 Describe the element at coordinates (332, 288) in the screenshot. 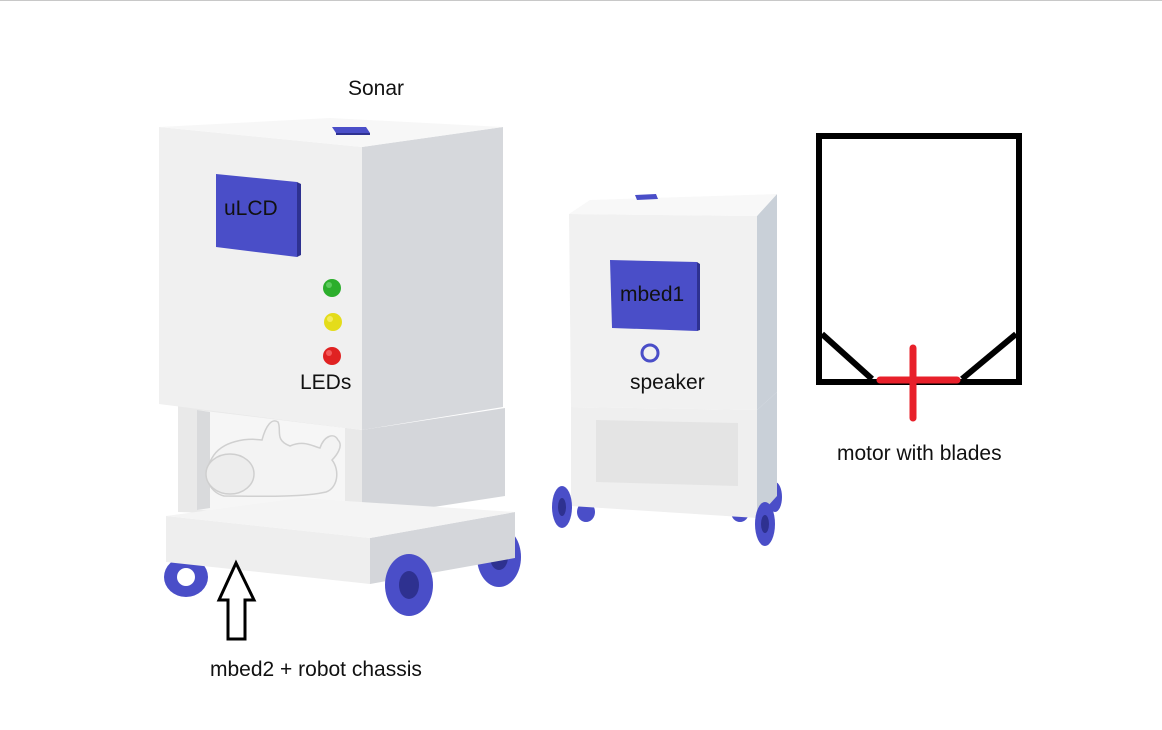

I see `led-green` at that location.